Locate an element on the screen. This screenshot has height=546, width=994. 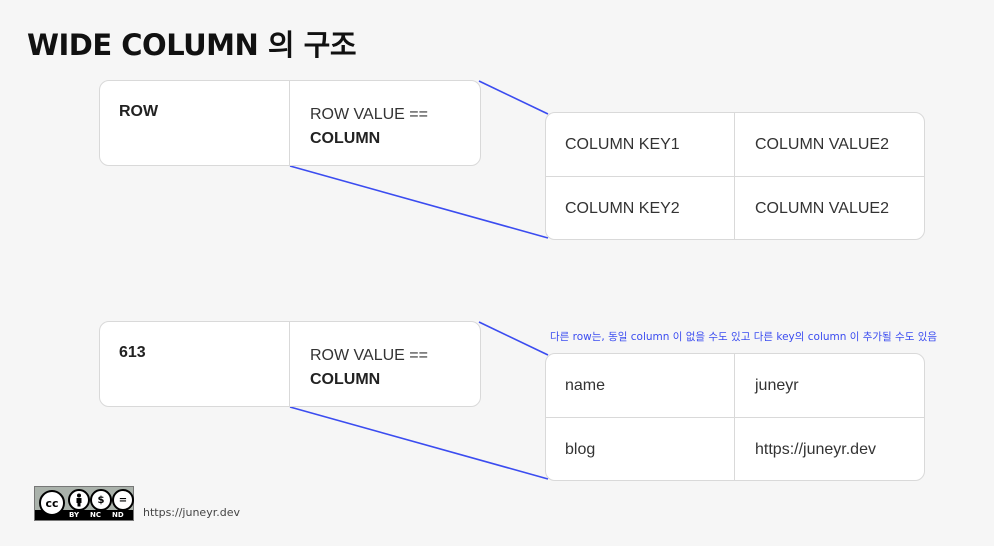
column-key: blog is located at coordinates (640, 449).